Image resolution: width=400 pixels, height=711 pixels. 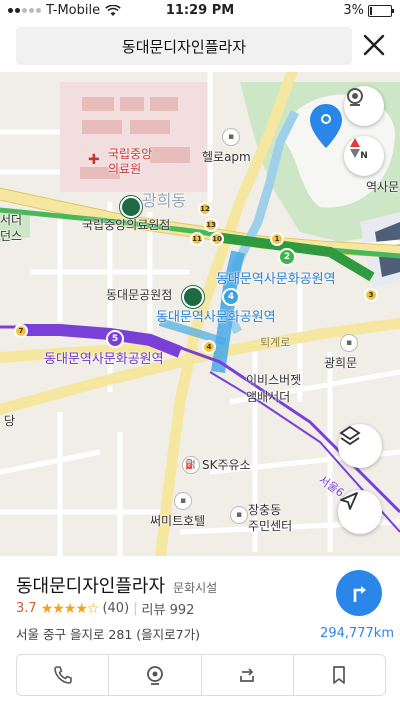 I want to click on map-label-dang: 당, so click(x=10, y=421).